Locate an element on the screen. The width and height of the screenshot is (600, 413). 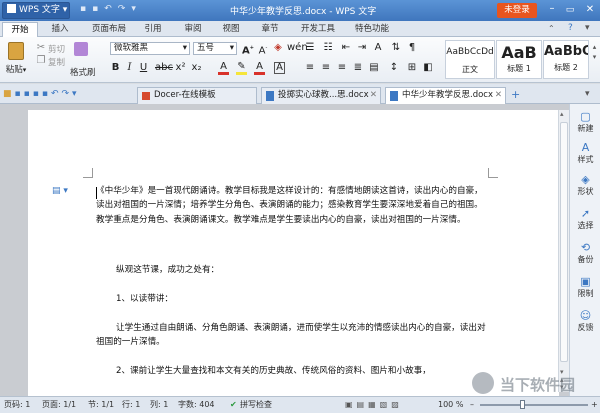
sidebar-item-new: ▢ 新建 is located at coordinates (585, 122).